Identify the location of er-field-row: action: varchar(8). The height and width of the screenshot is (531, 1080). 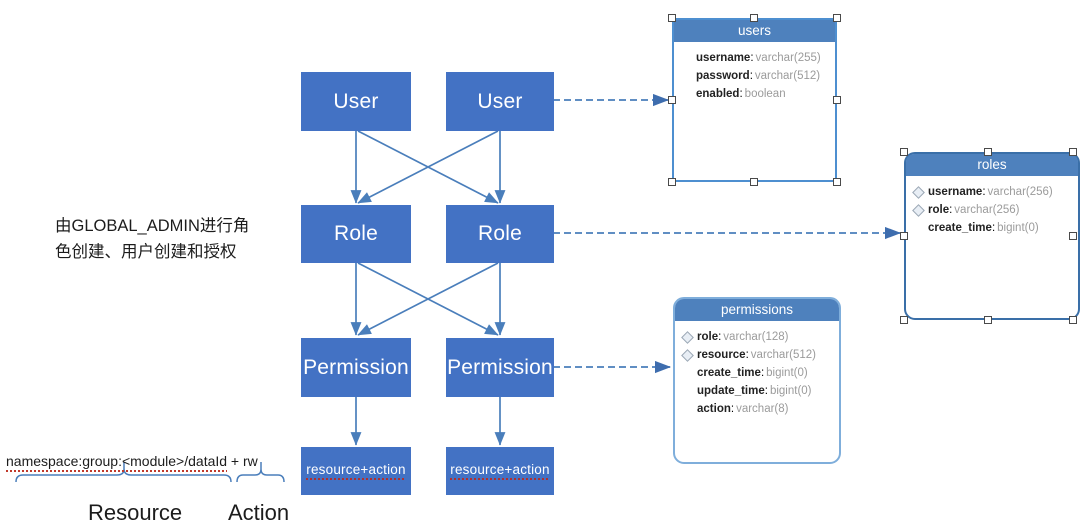
(757, 409).